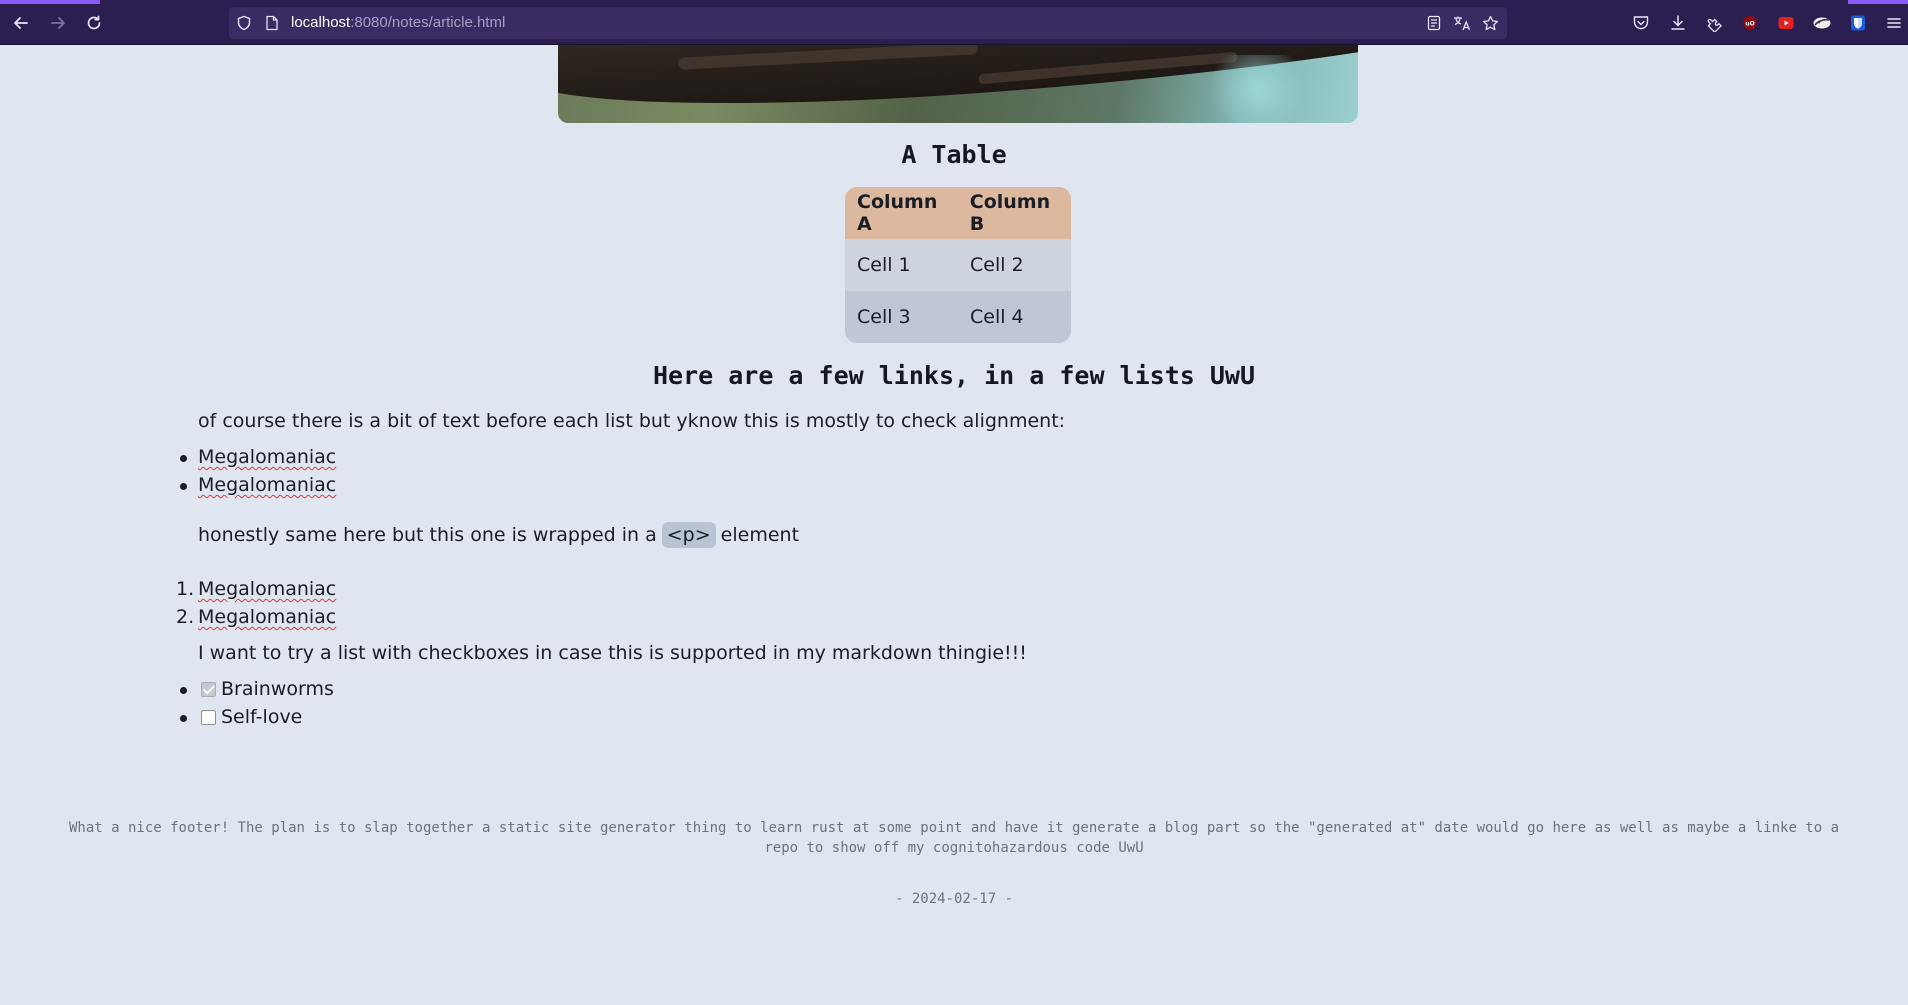 This screenshot has height=1005, width=1908. I want to click on page-icon, so click(272, 23).